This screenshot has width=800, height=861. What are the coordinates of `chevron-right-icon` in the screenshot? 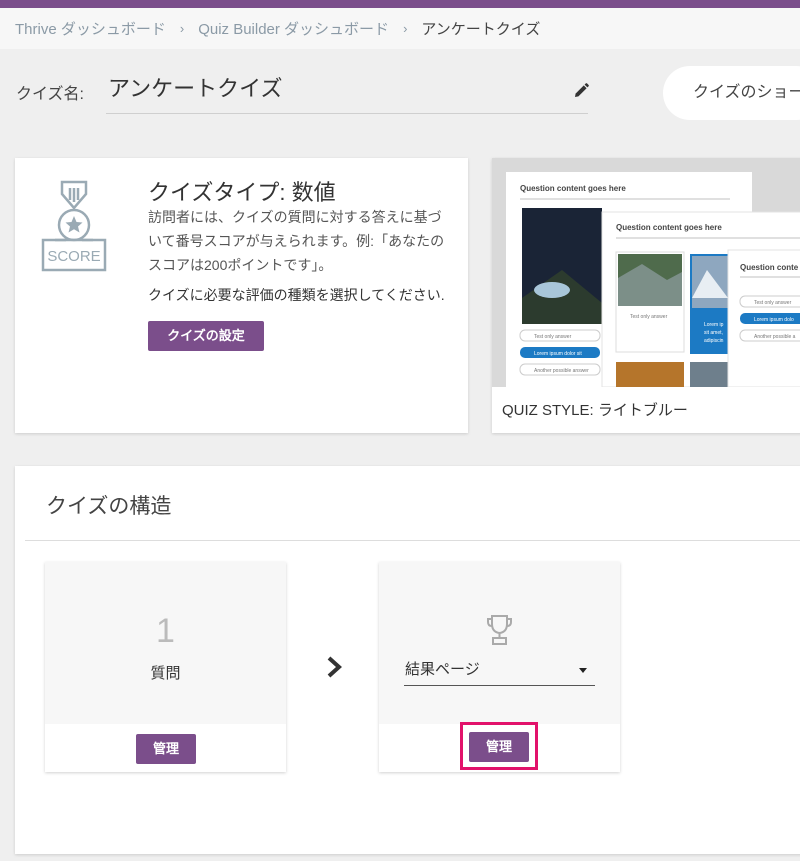 It's located at (334, 667).